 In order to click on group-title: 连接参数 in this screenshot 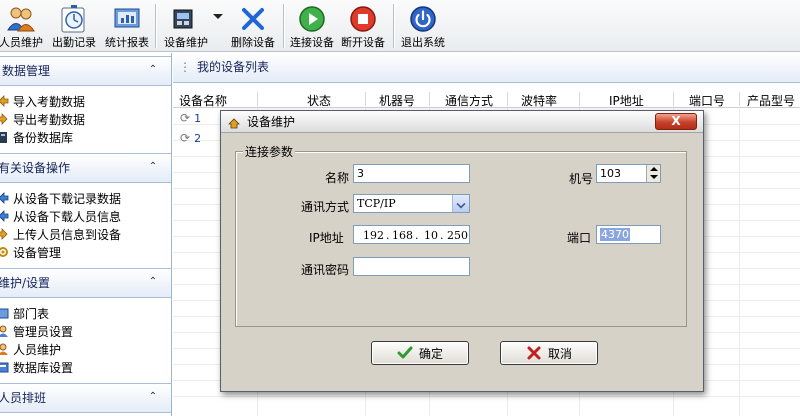, I will do `click(269, 151)`.